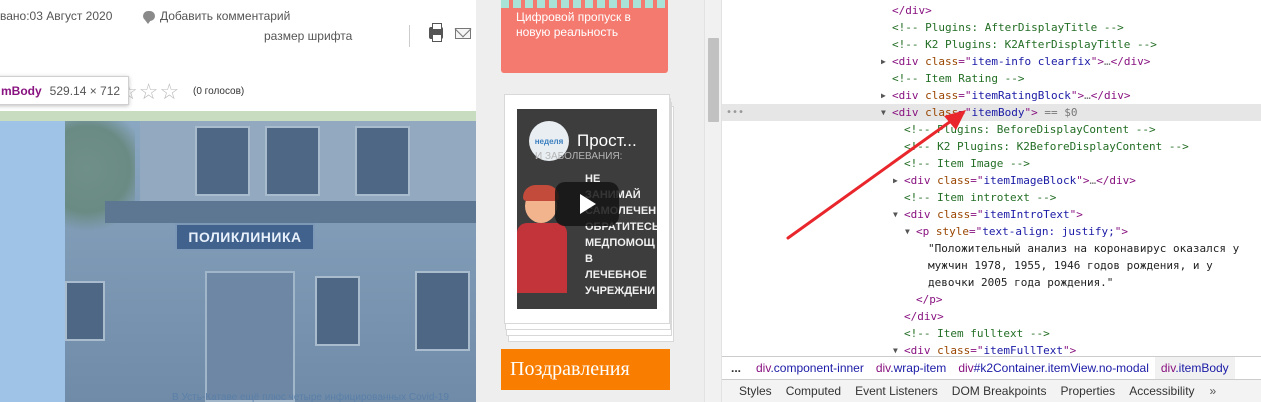  What do you see at coordinates (463, 33) in the screenshot?
I see `email-icon` at bounding box center [463, 33].